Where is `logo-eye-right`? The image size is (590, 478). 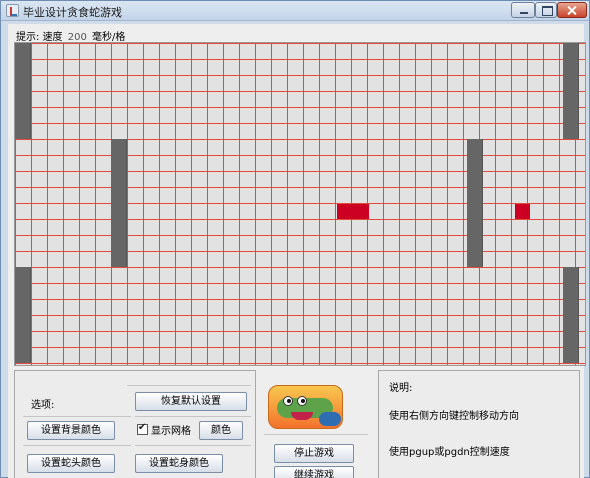
logo-eye-right is located at coordinates (302, 401).